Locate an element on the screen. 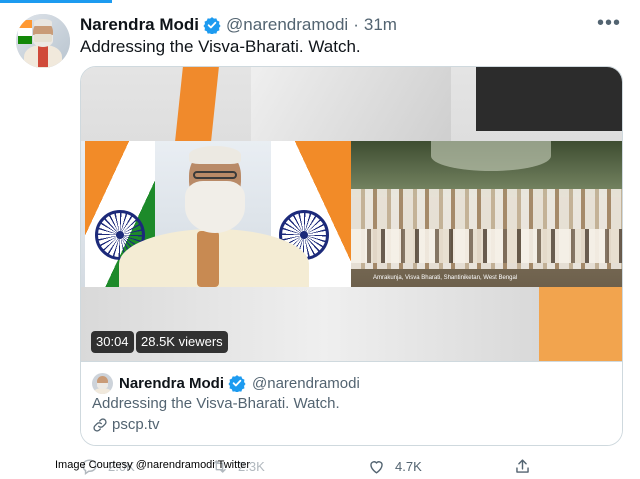  video-bg-saffron-lower is located at coordinates (580, 323).